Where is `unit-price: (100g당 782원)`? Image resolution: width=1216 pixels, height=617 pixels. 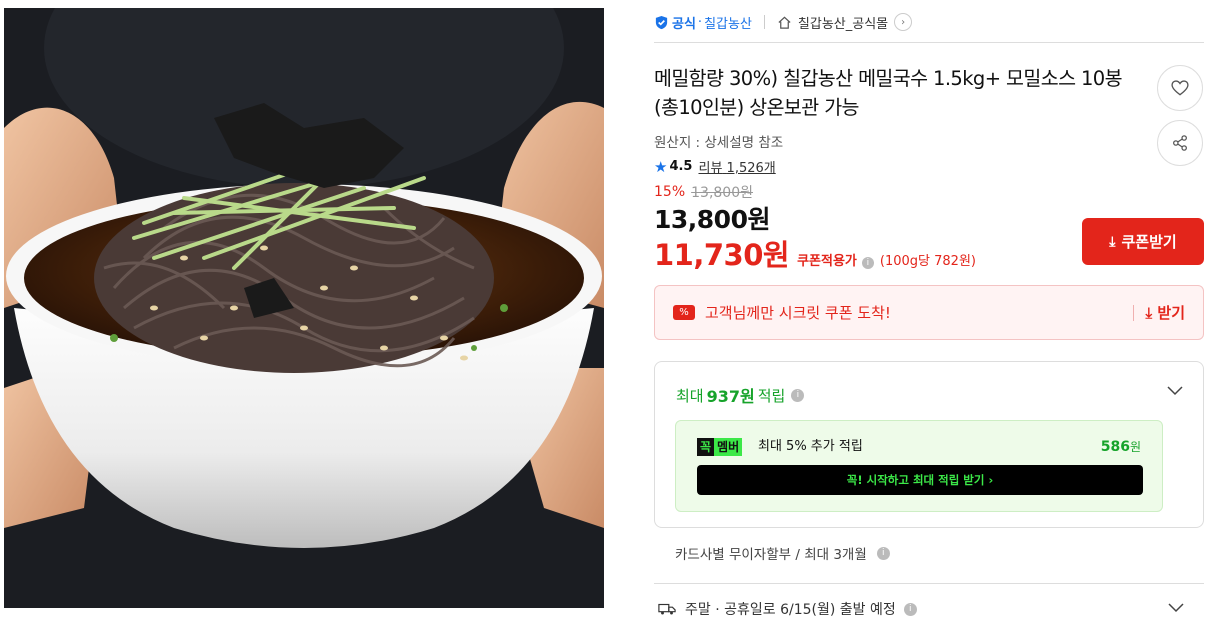 unit-price: (100g당 782원) is located at coordinates (927, 261).